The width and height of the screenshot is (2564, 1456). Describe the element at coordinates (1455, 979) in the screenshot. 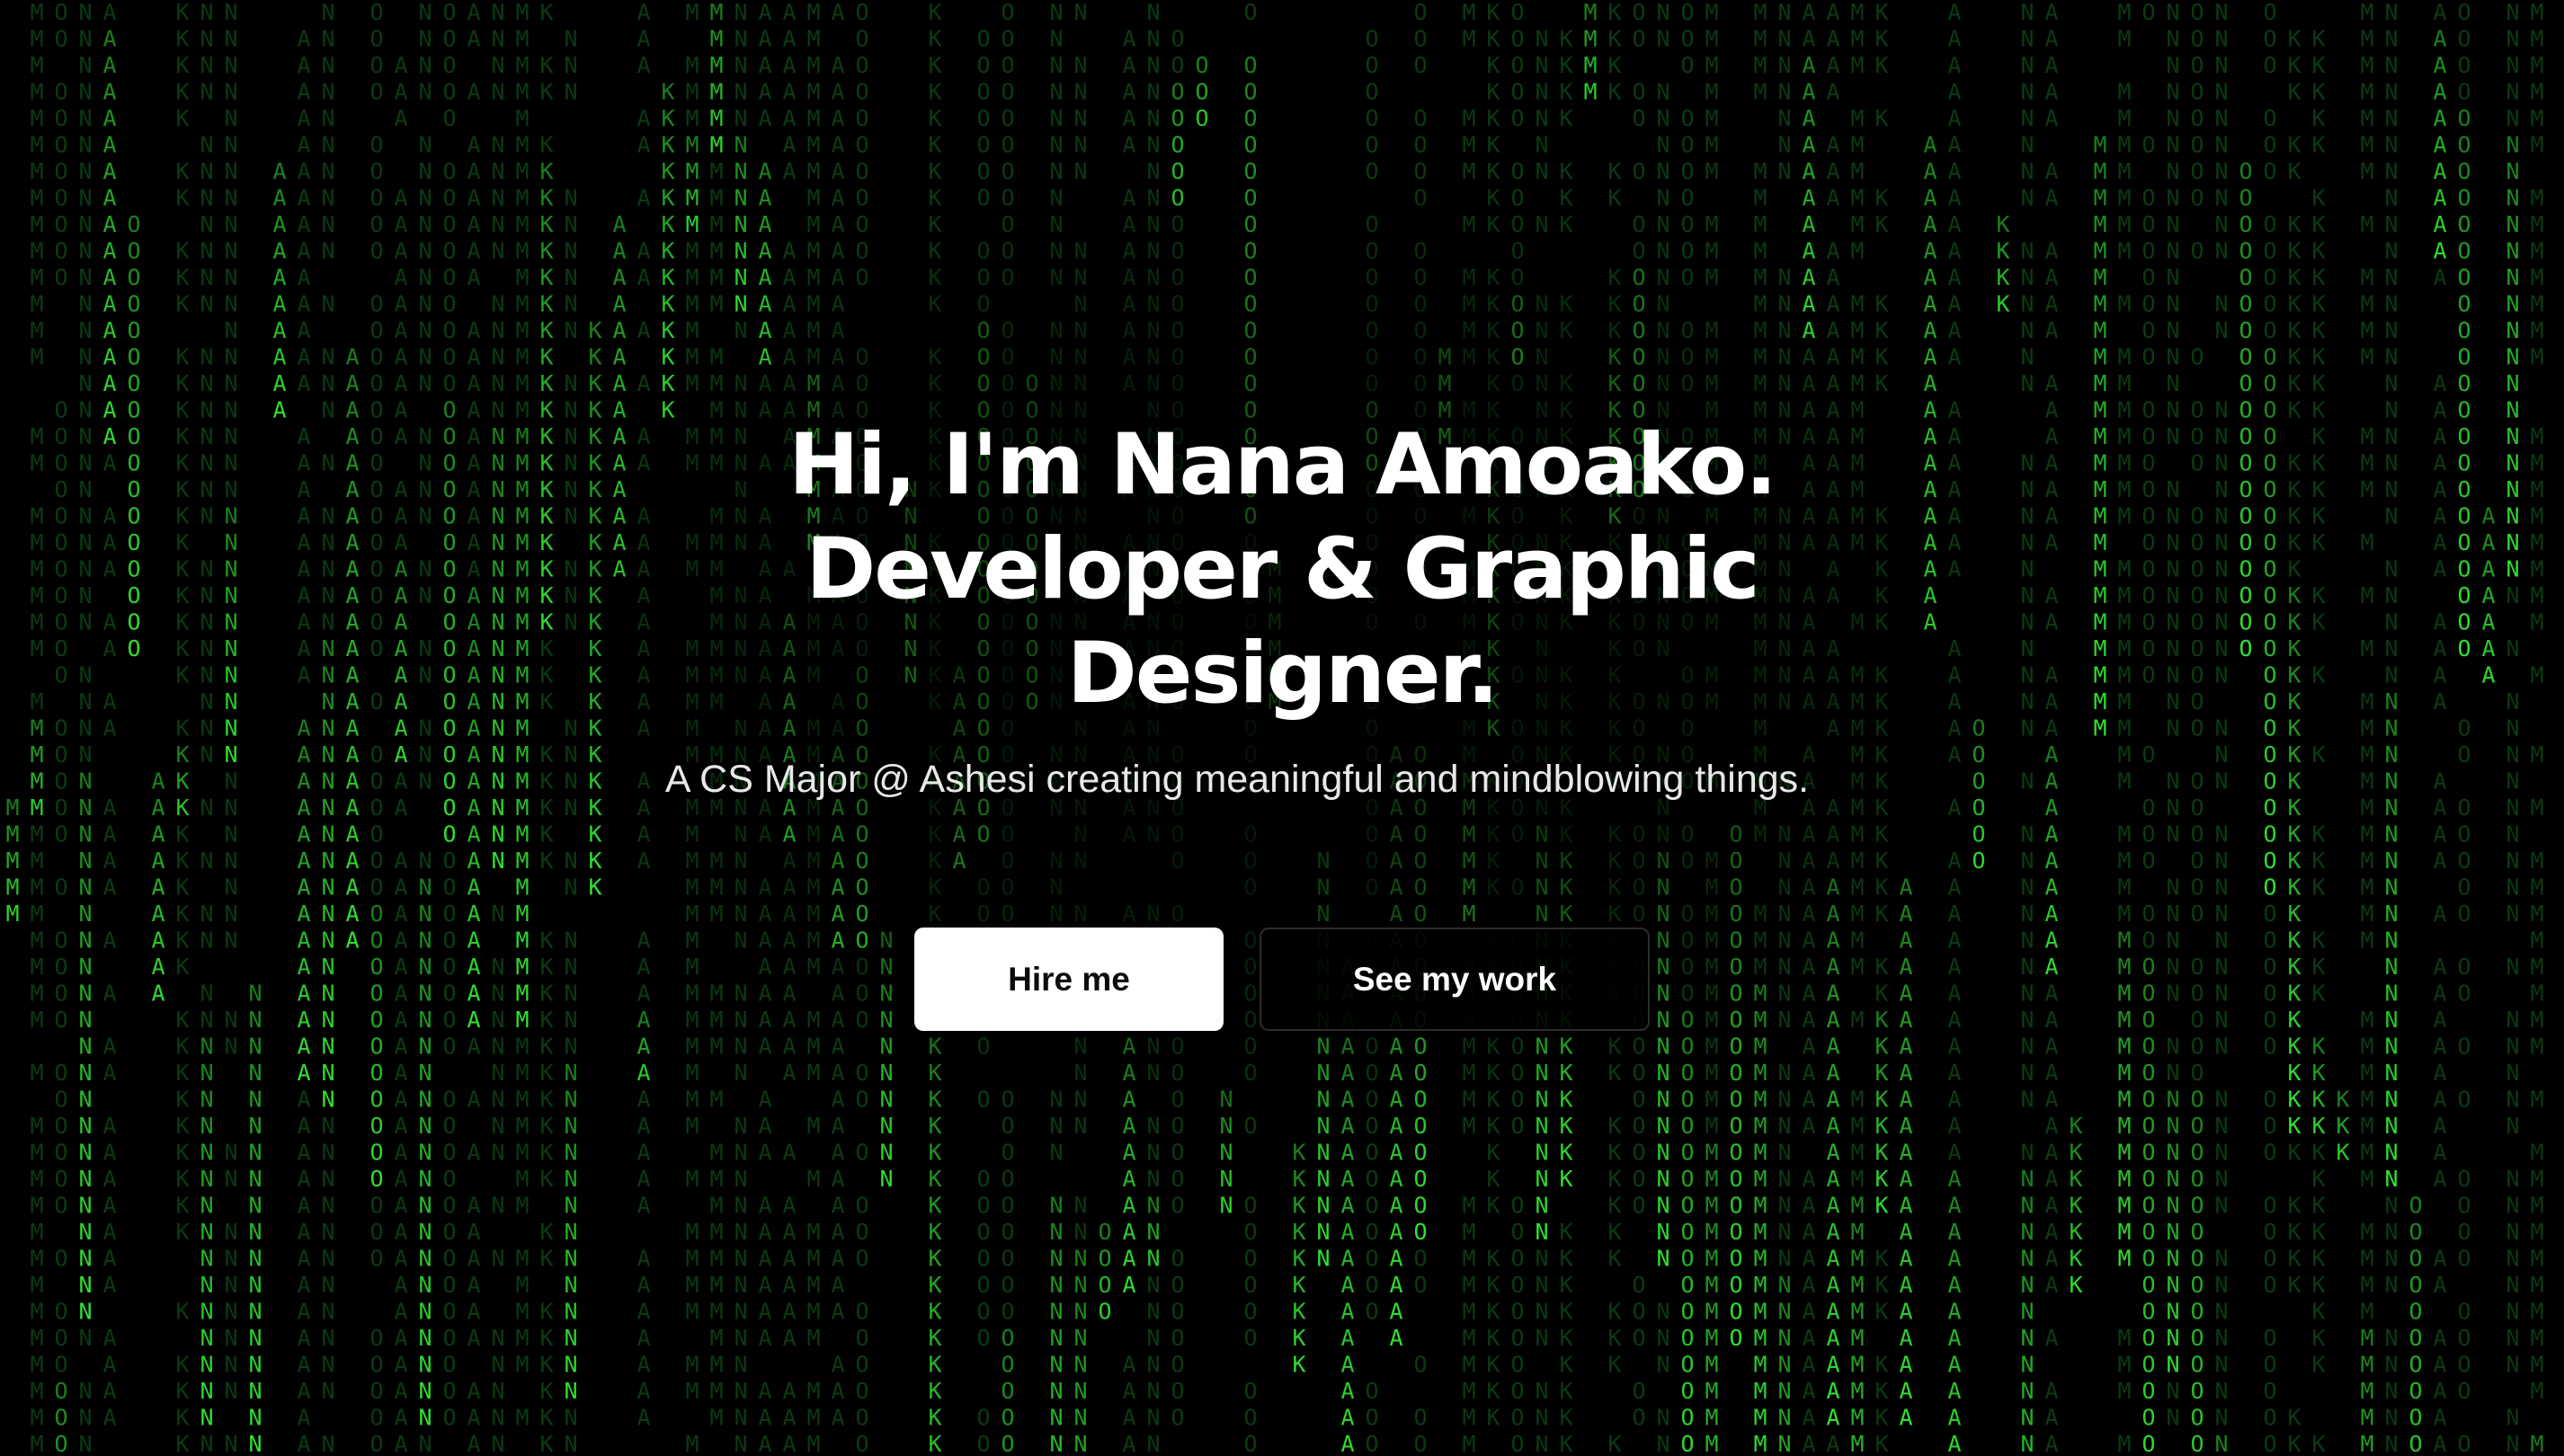

I see `see-my-work-button: See my work` at that location.